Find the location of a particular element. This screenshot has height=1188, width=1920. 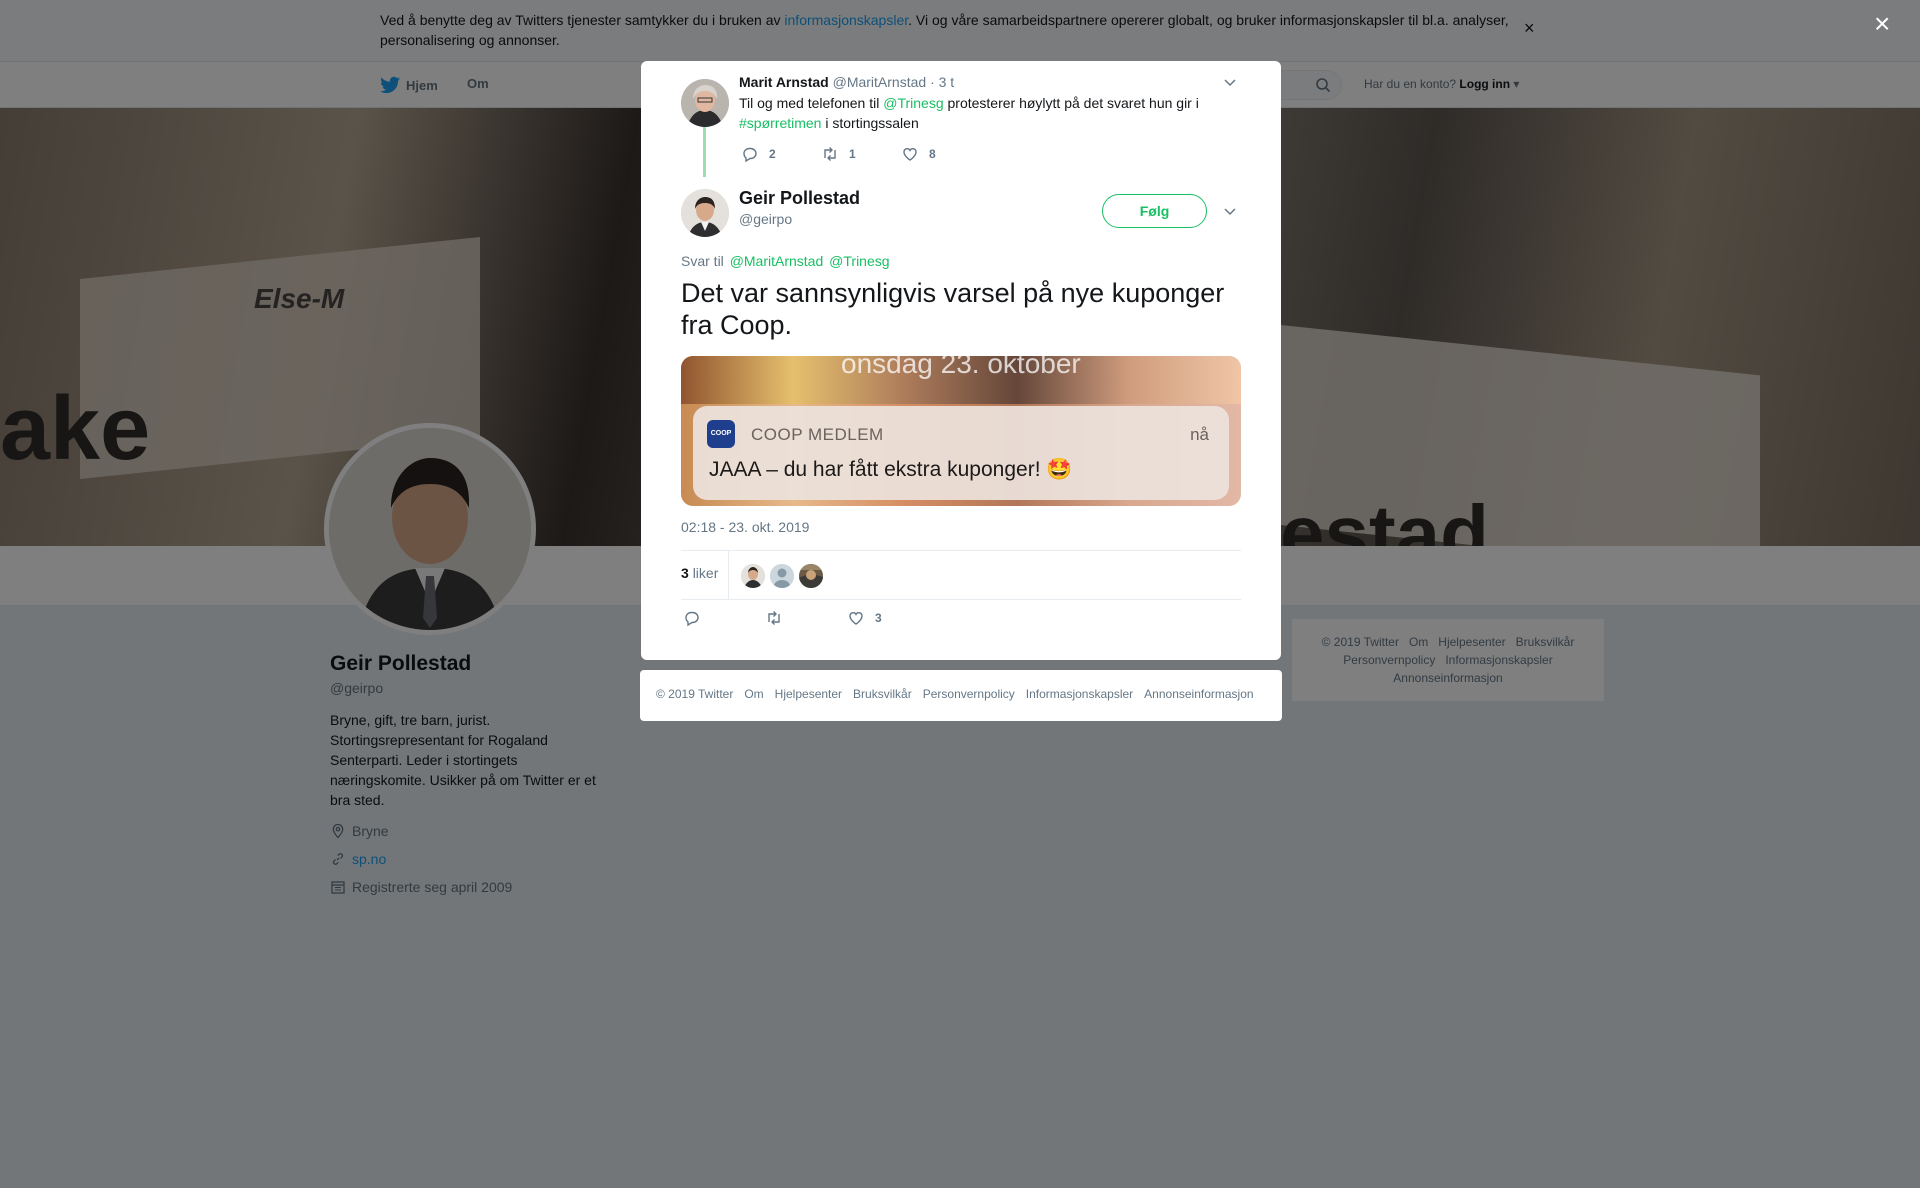

likes-count-link: 3 liker is located at coordinates (699, 573).